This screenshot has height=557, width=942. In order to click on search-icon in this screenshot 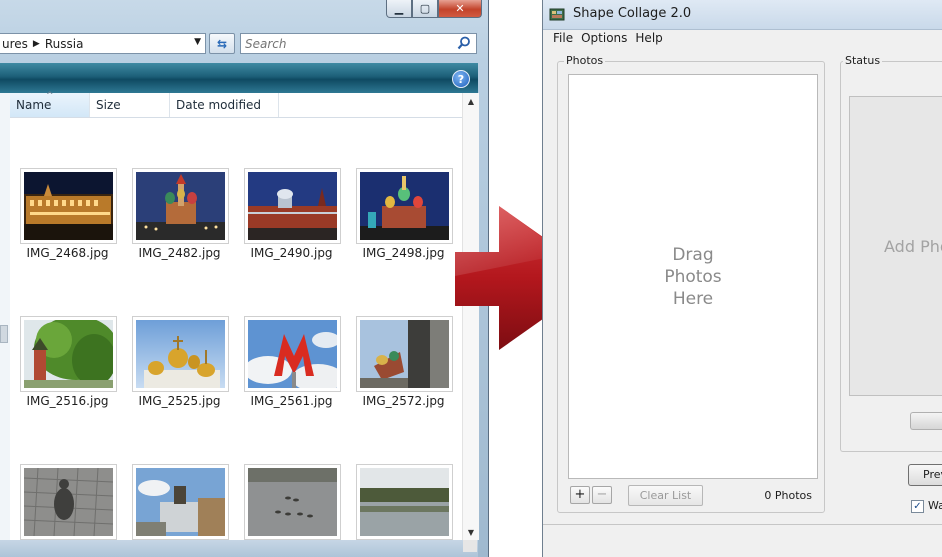, I will do `click(464, 43)`.